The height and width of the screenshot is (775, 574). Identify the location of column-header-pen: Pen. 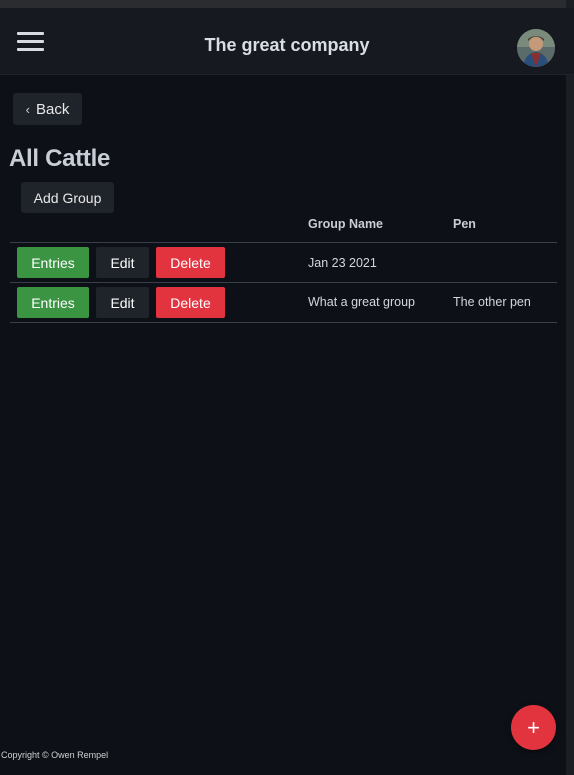
(464, 224).